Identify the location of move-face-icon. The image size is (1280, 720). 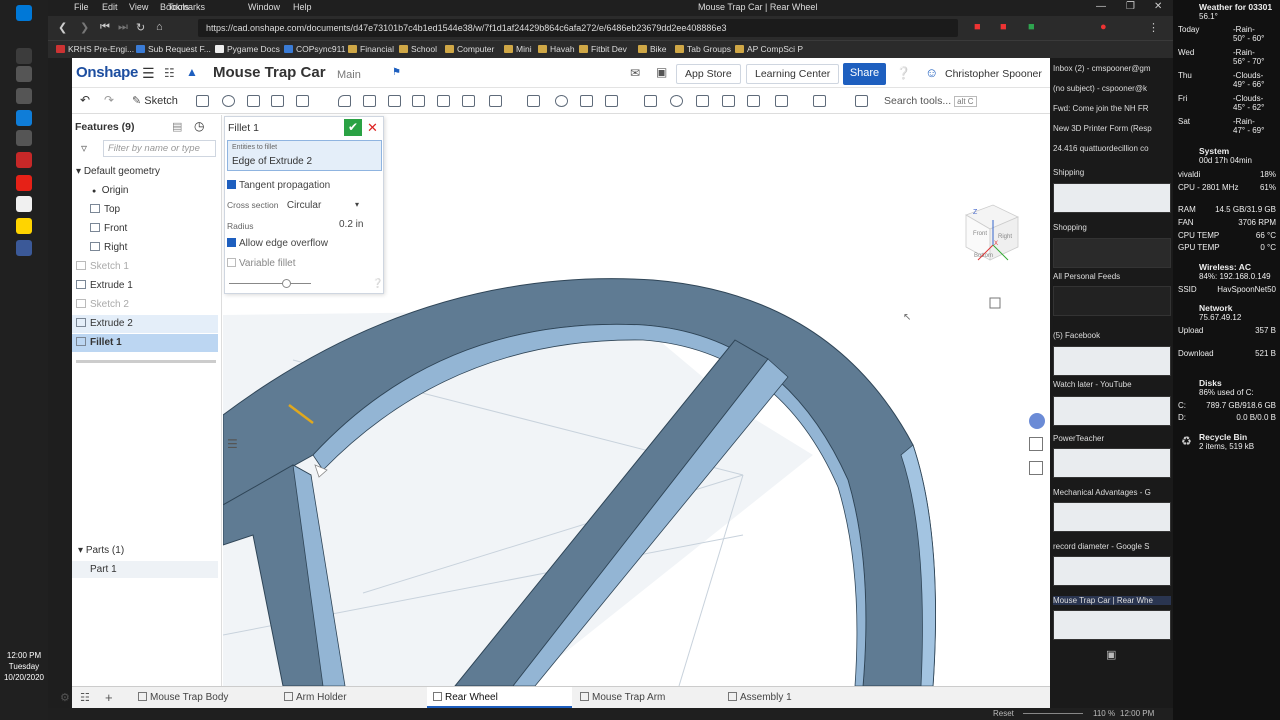
(702, 101).